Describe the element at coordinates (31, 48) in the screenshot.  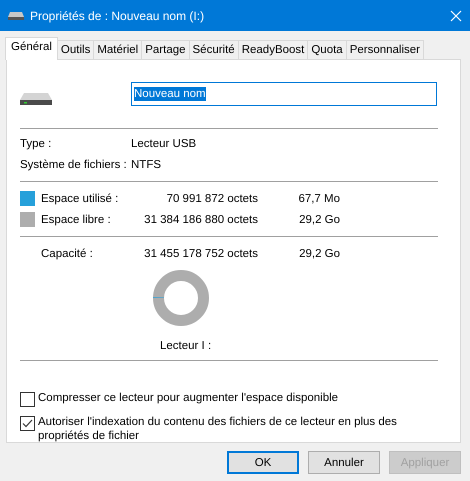
I see `tab: Général` at that location.